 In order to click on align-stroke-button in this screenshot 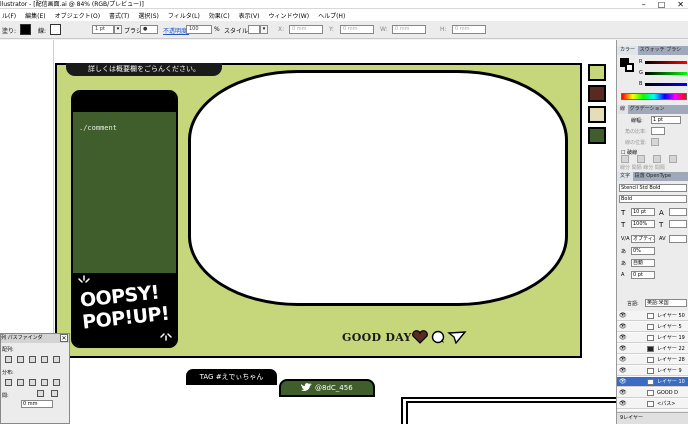, I will do `click(655, 142)`.